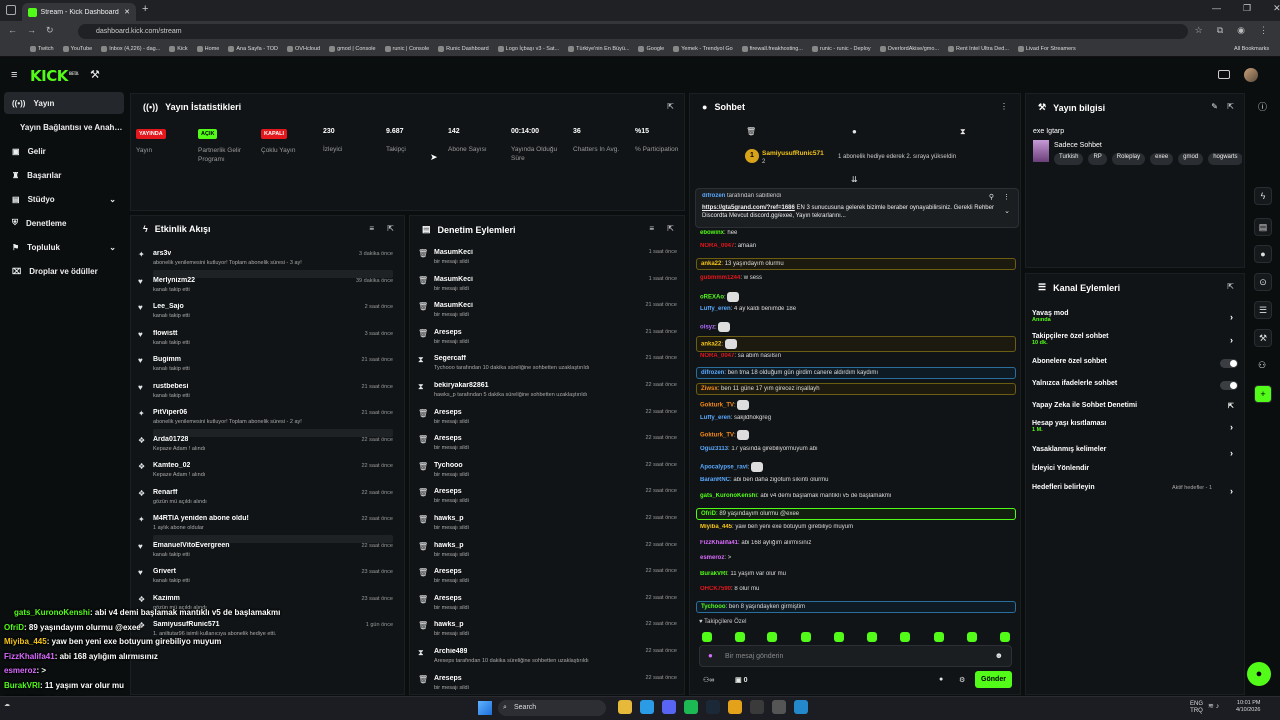  What do you see at coordinates (12, 30) in the screenshot?
I see `back-icon: ←` at bounding box center [12, 30].